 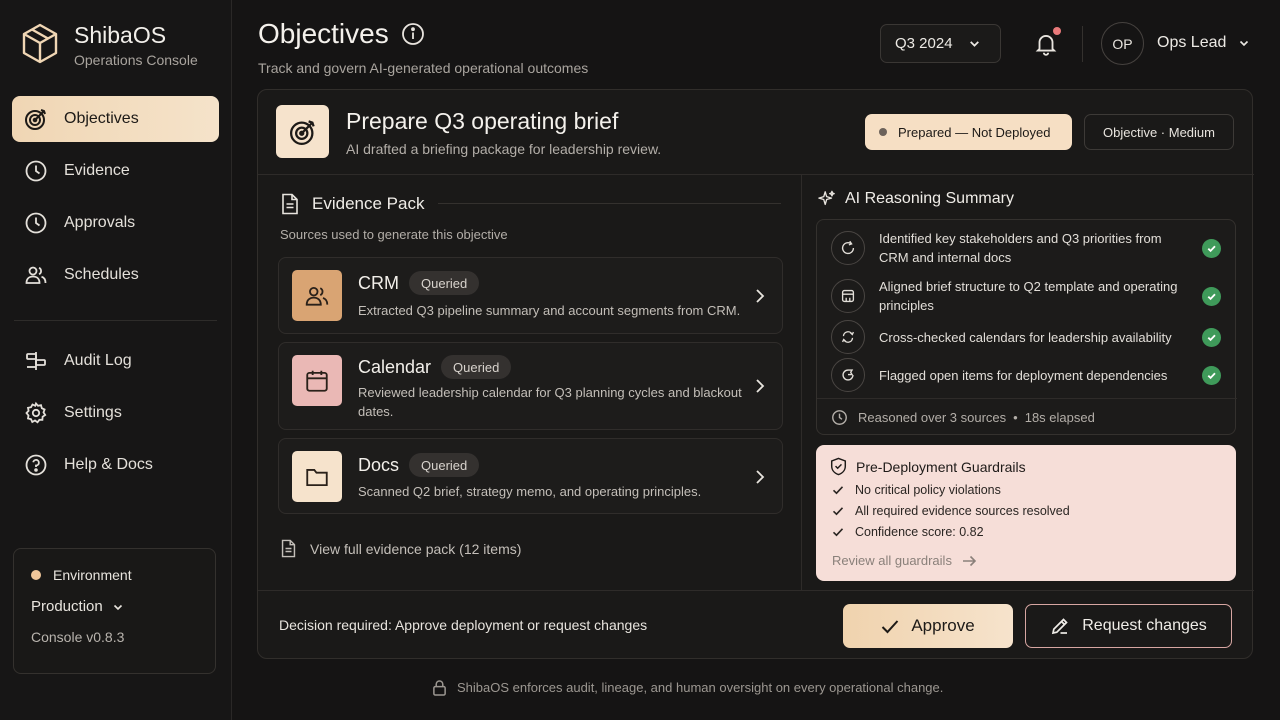 What do you see at coordinates (1159, 132) in the screenshot?
I see `type-badge: Objective · Medium` at bounding box center [1159, 132].